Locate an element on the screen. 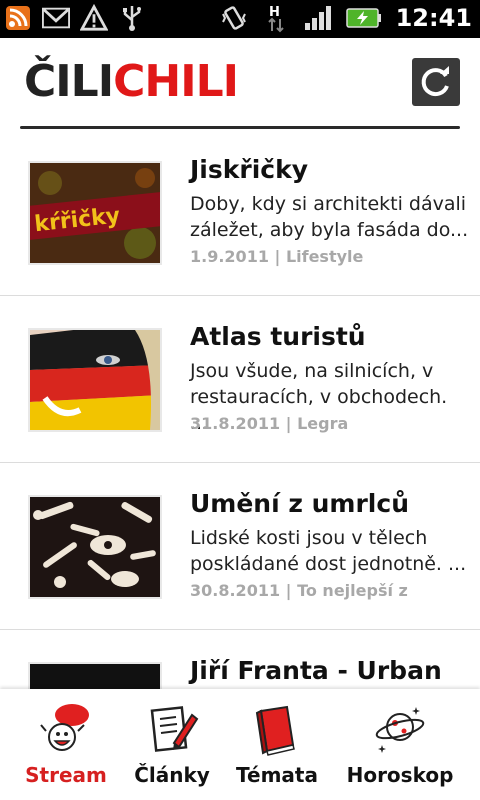  tab-topics: Témata is located at coordinates (277, 744).